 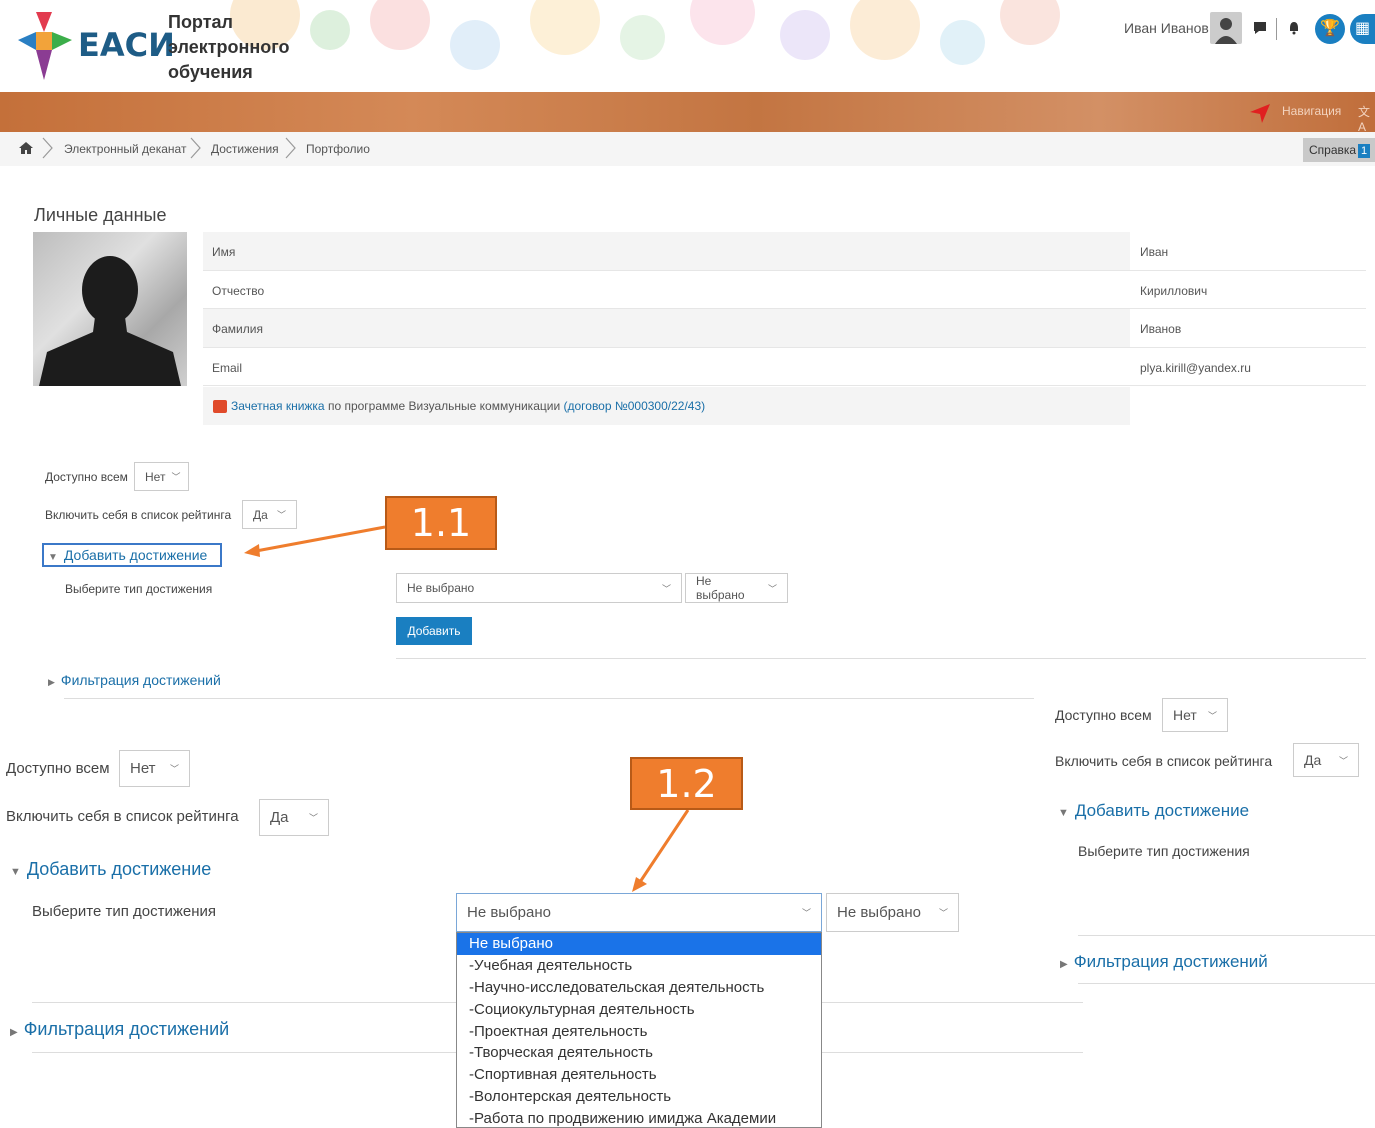 What do you see at coordinates (122, 816) in the screenshot?
I see `rating-label-large: Включить себя в список рейтинга` at bounding box center [122, 816].